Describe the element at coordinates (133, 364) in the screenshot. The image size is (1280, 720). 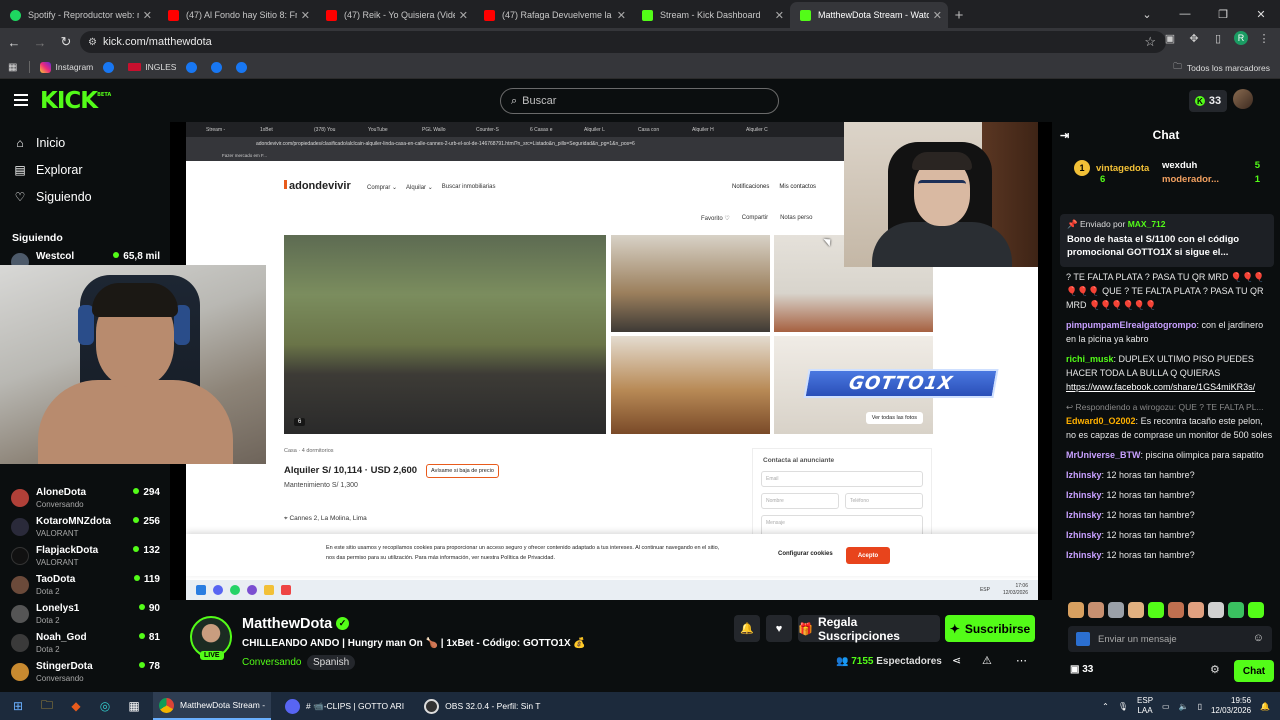
I see `floating-webcam` at that location.